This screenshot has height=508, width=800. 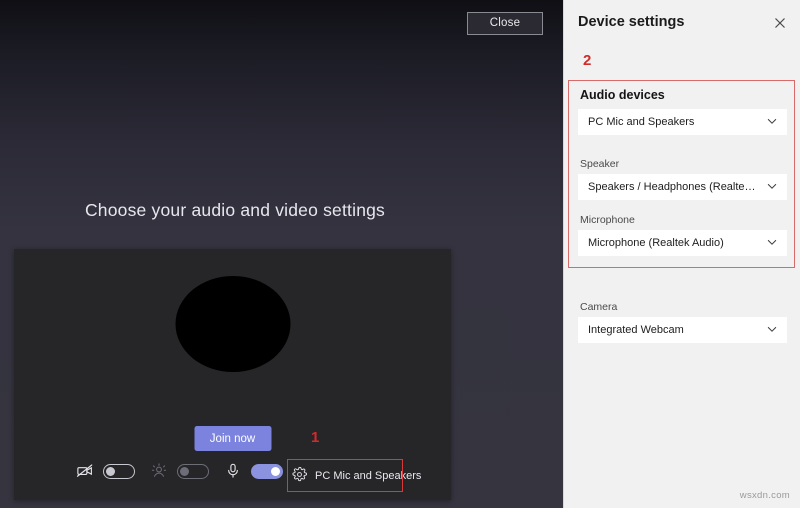 I want to click on field-audio-devices: Audio devices PC Mic and Speakers, so click(x=682, y=111).